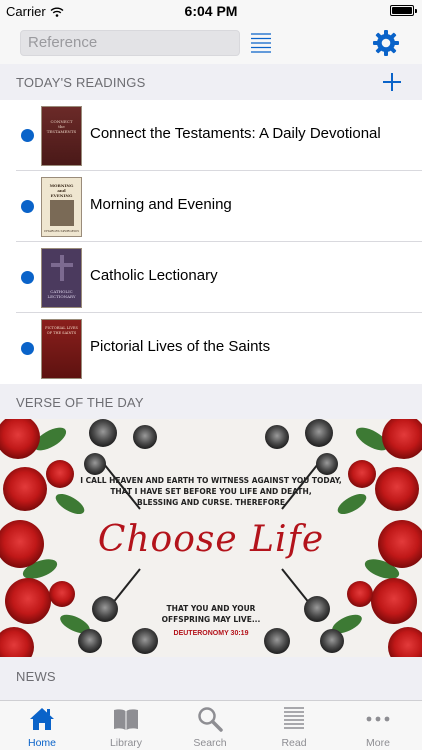 The width and height of the screenshot is (422, 750). Describe the element at coordinates (61, 278) in the screenshot. I see `book-cover-catholic-lectionary: CATHOLIC LECTIONARY` at that location.